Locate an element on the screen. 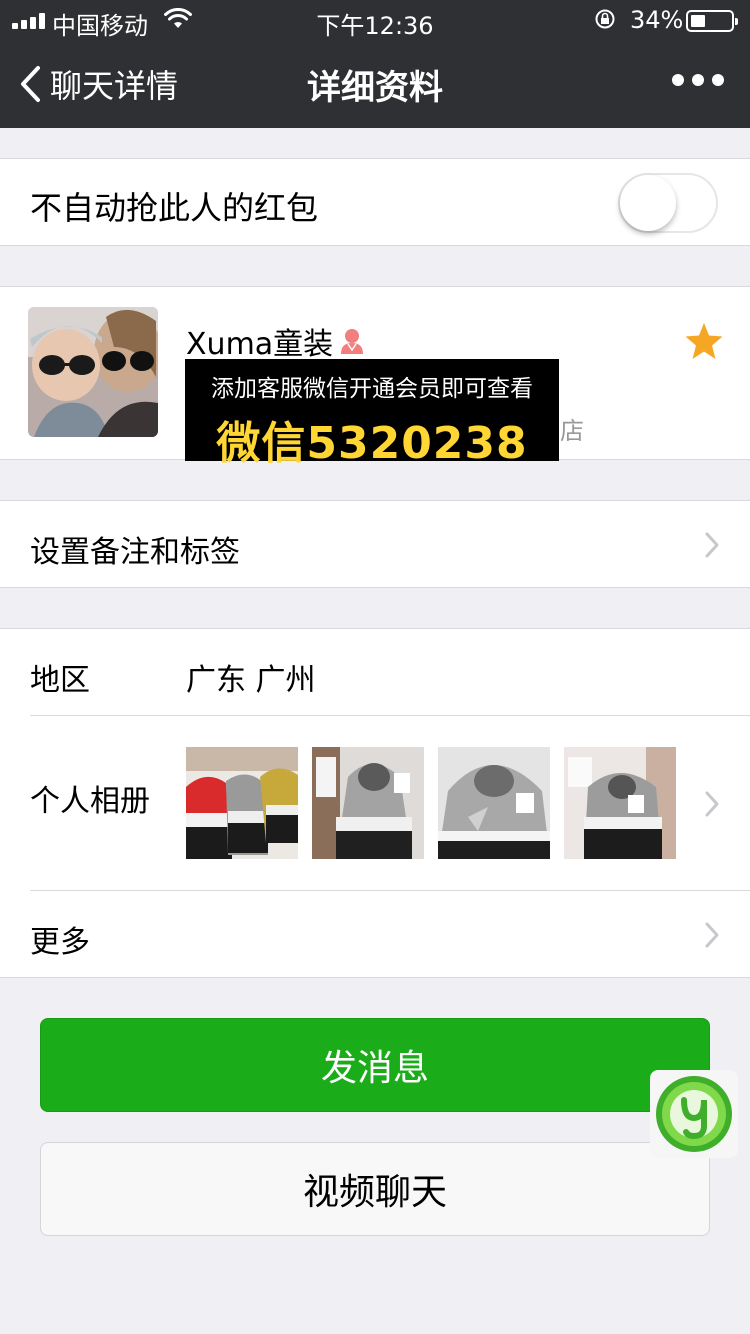  top-bar: 中国移动 下午12:36 34% 聊天详情 详细资料 is located at coordinates (375, 64).